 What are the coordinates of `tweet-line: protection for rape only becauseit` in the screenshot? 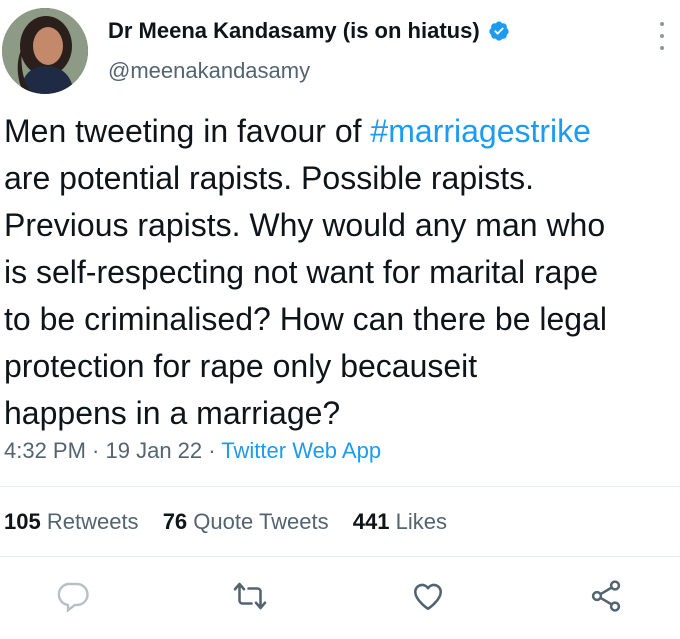 It's located at (241, 366).